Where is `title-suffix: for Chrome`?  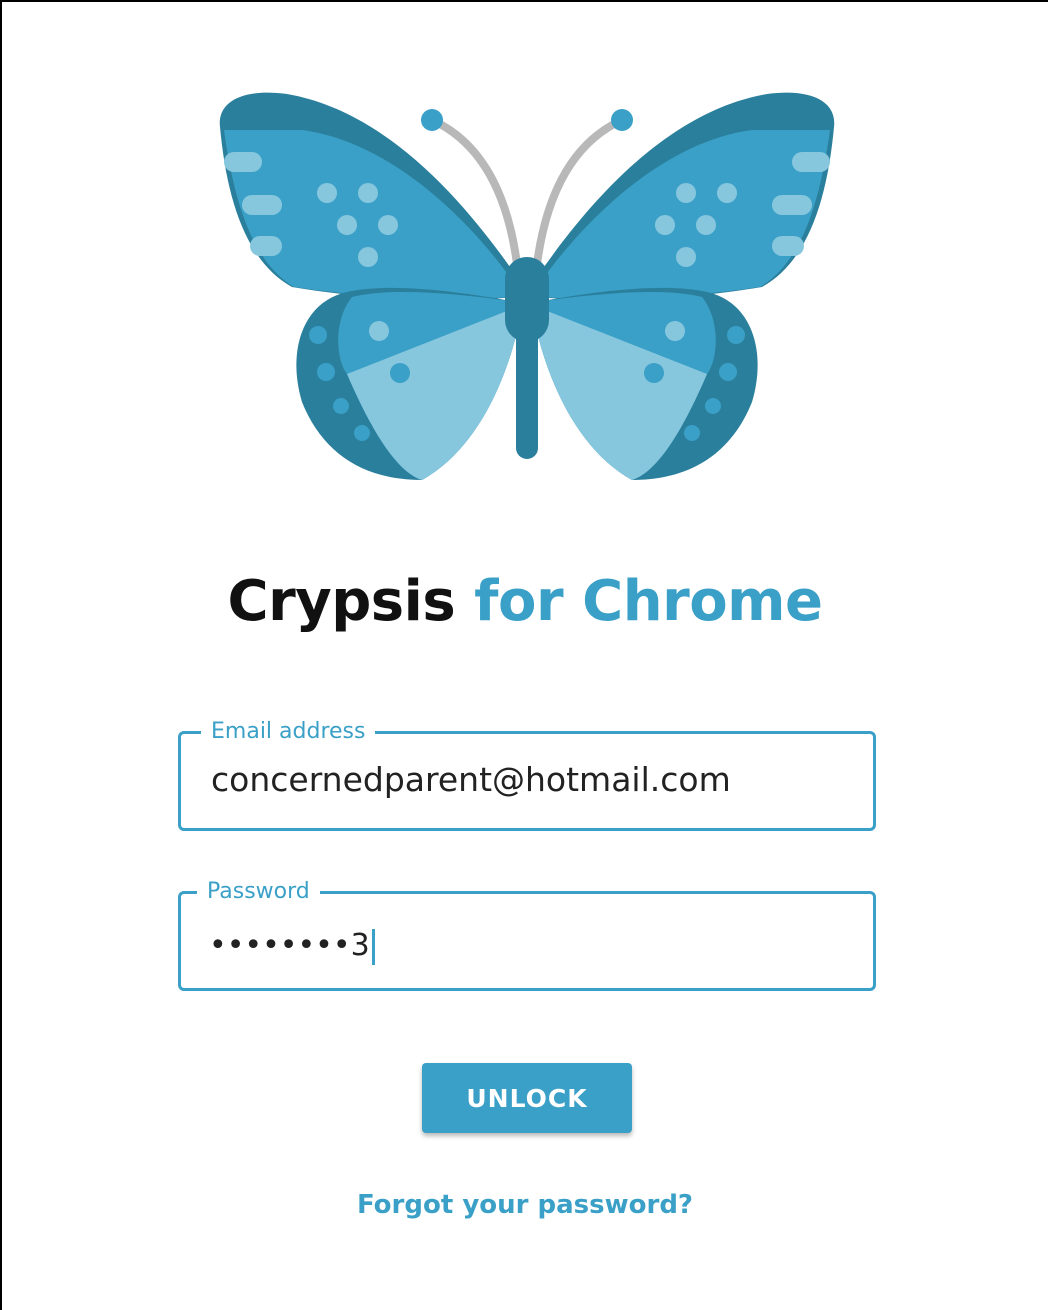
title-suffix: for Chrome is located at coordinates (648, 601).